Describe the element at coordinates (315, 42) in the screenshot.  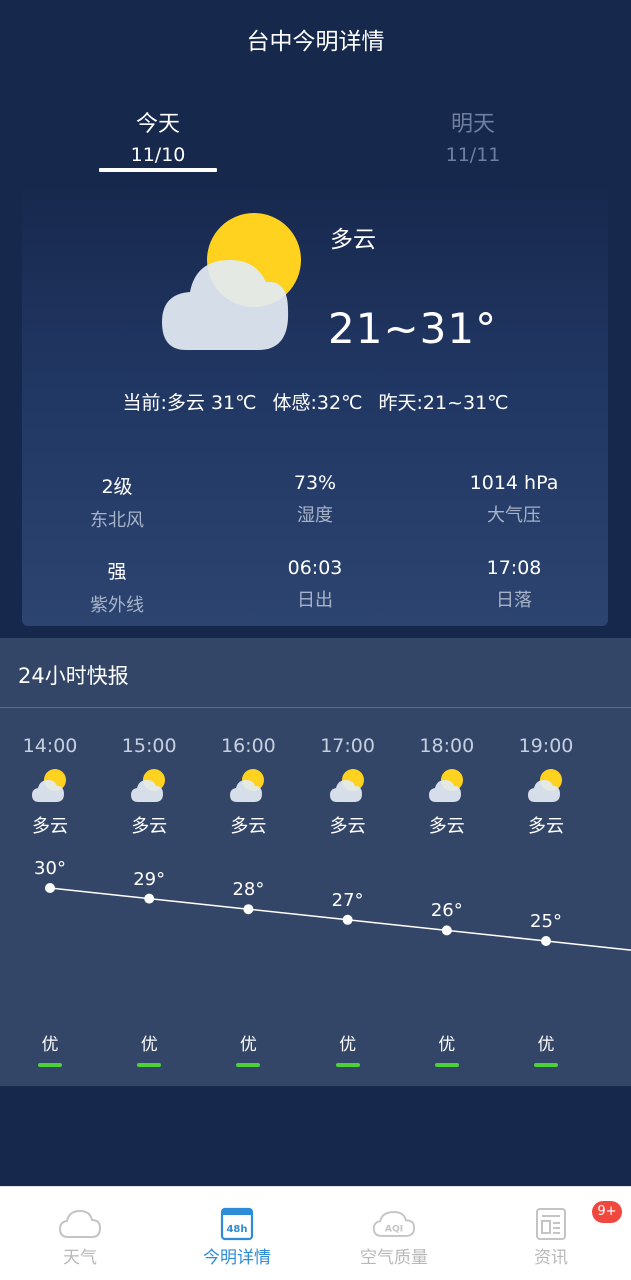
I see `page-title: 台中今明详情` at that location.